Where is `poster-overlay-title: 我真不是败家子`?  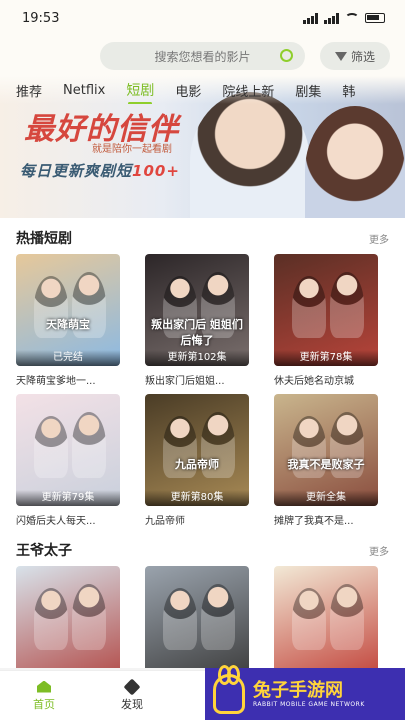 poster-overlay-title: 我真不是败家子 is located at coordinates (326, 464).